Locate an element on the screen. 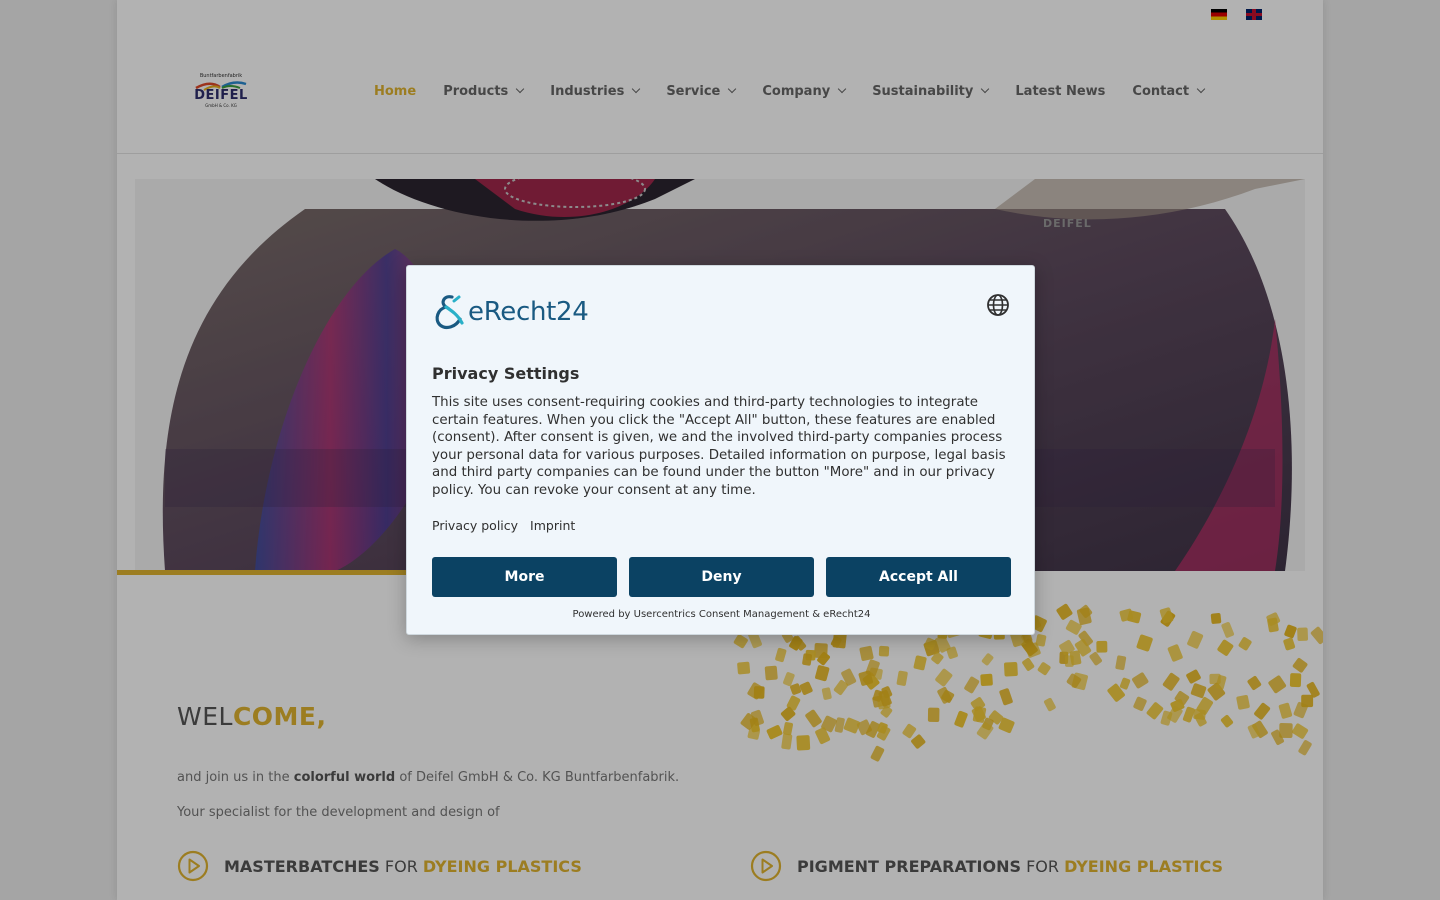 This screenshot has width=1440, height=900. consent-brand-name: eRecht24 is located at coordinates (528, 312).